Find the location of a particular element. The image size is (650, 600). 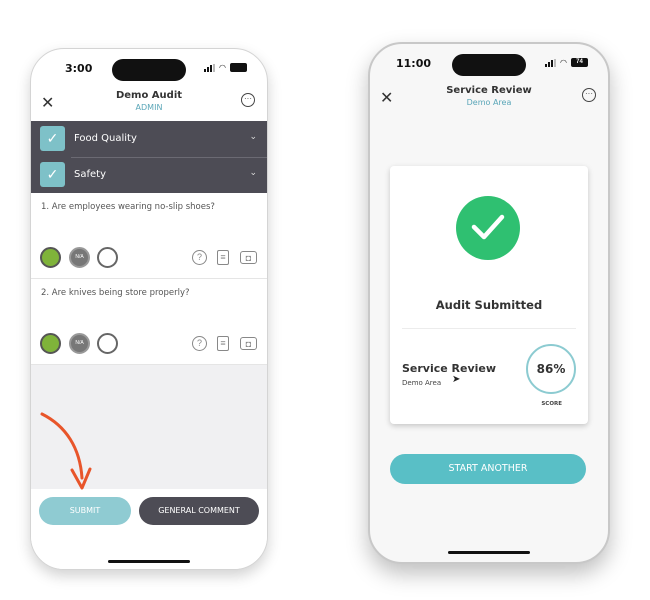

section-food-quality: ✓ Food Quality ⌄ is located at coordinates (149, 139).